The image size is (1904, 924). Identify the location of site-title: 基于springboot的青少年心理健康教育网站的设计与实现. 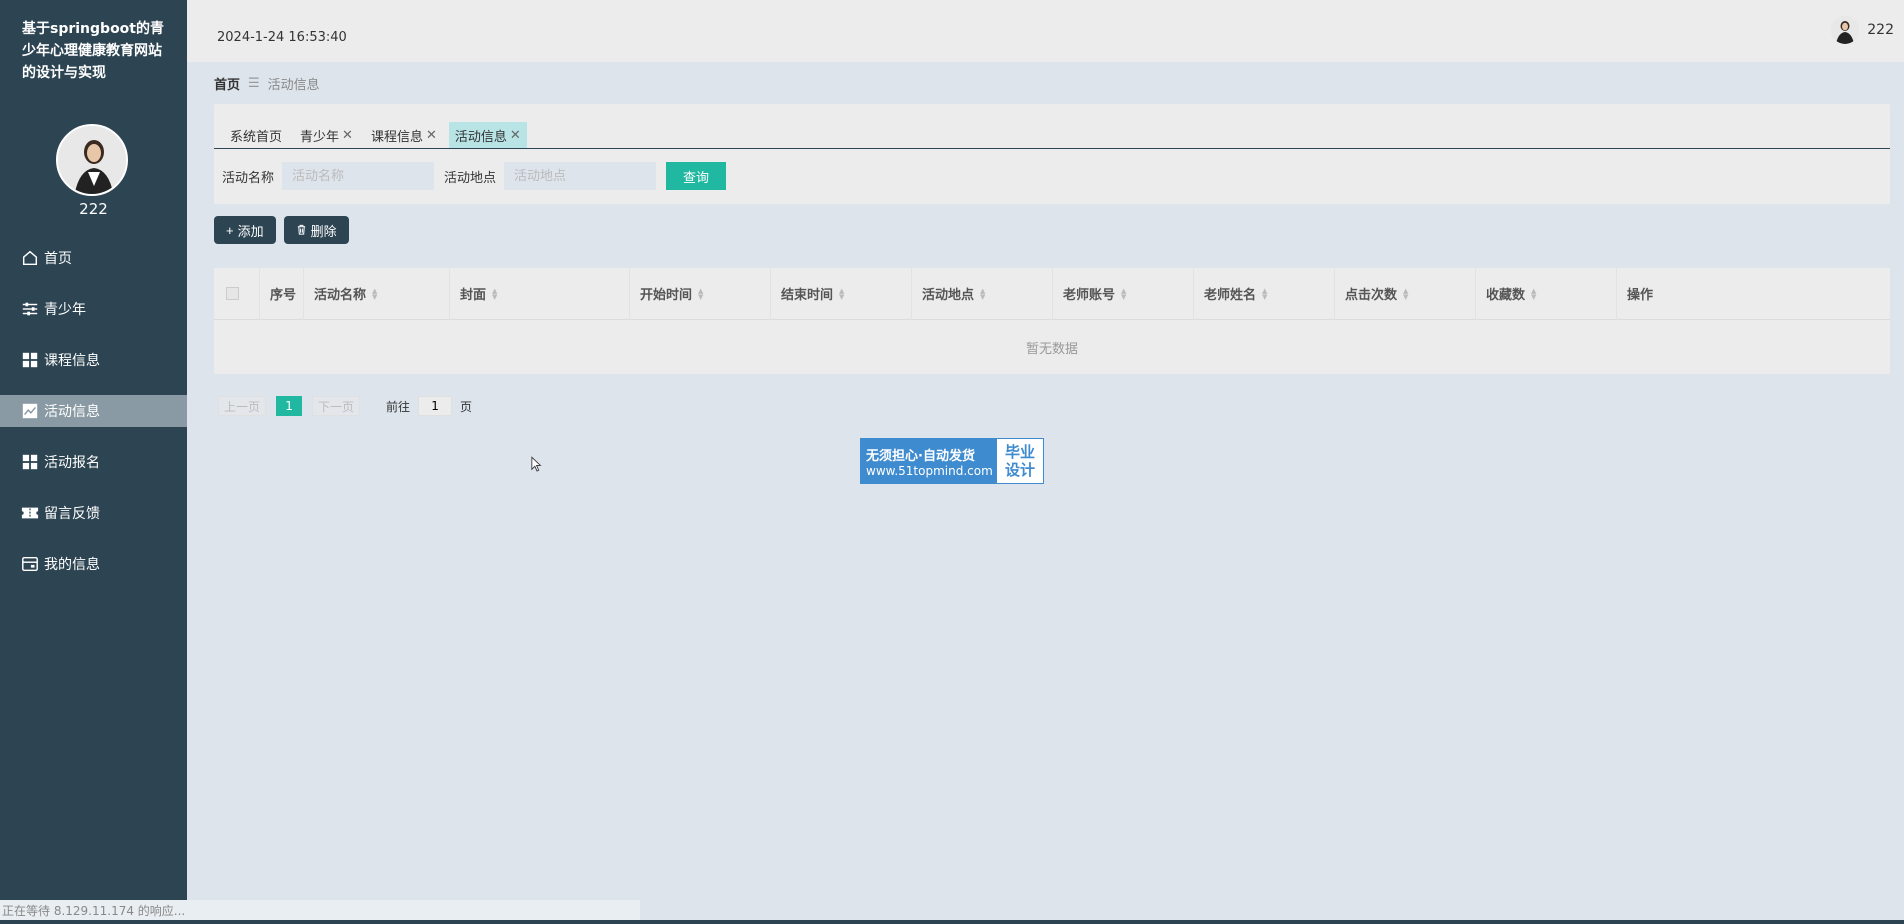
(93, 51).